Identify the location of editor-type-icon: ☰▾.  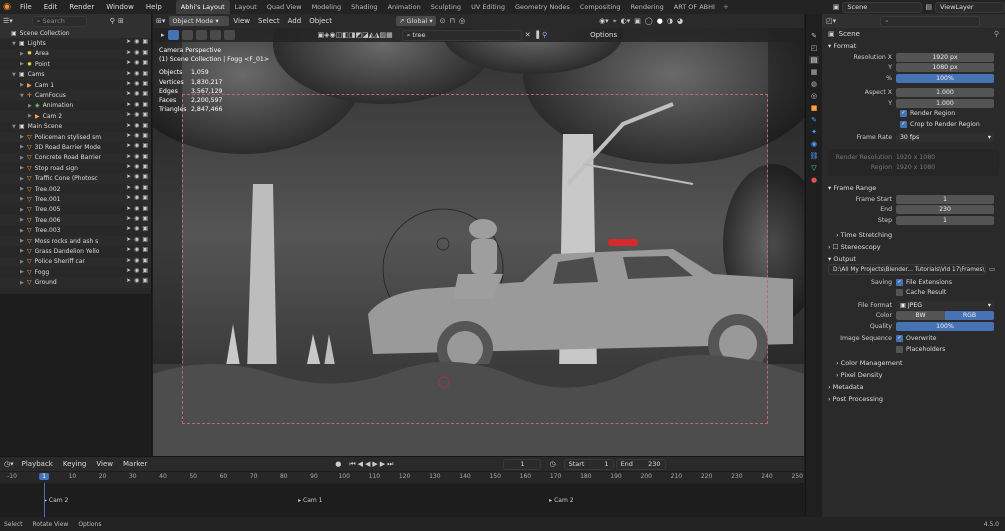
(8, 21).